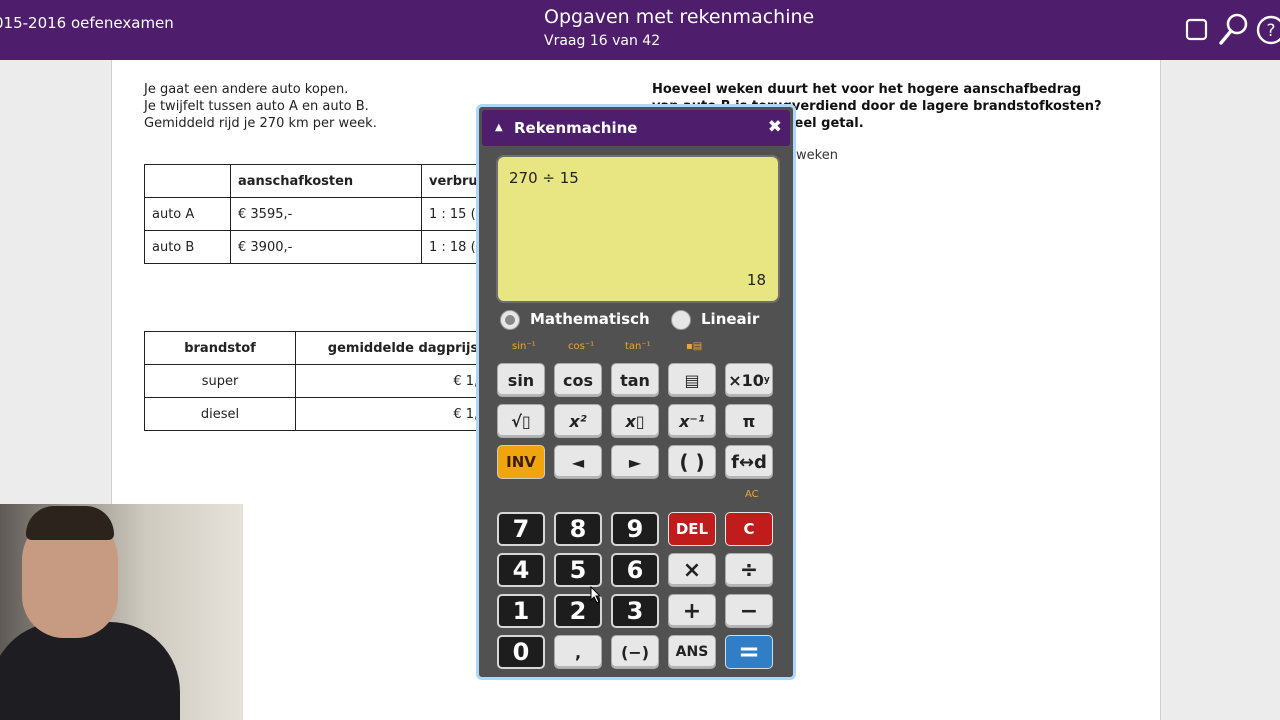 Image resolution: width=1280 pixels, height=720 pixels. I want to click on cursor-right-key: ►, so click(635, 462).